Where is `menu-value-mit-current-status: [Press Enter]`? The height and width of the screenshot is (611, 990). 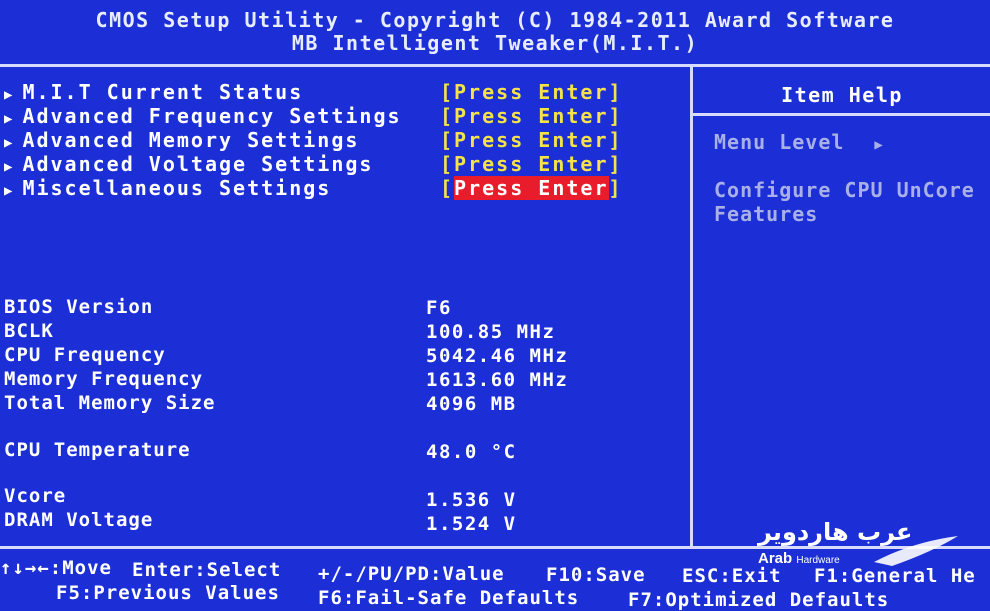
menu-value-mit-current-status: [Press Enter] is located at coordinates (531, 92).